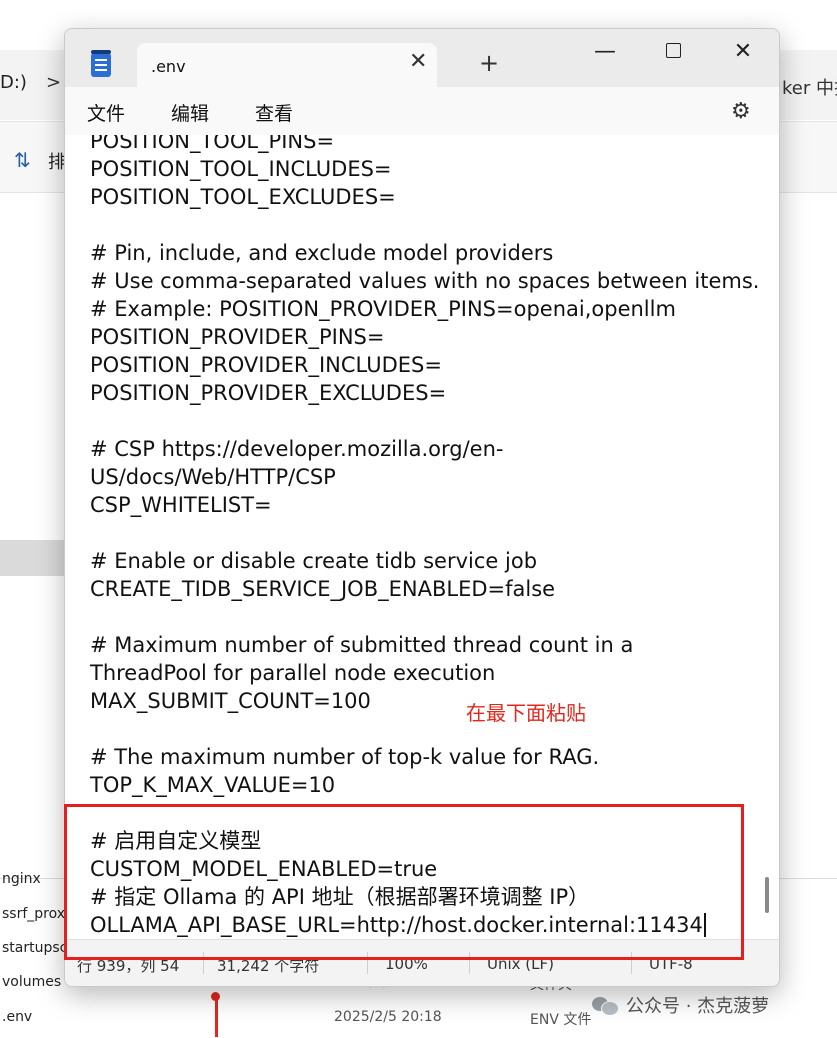 Image resolution: width=837 pixels, height=1038 pixels. Describe the element at coordinates (274, 112) in the screenshot. I see `menu-view: 查看` at that location.